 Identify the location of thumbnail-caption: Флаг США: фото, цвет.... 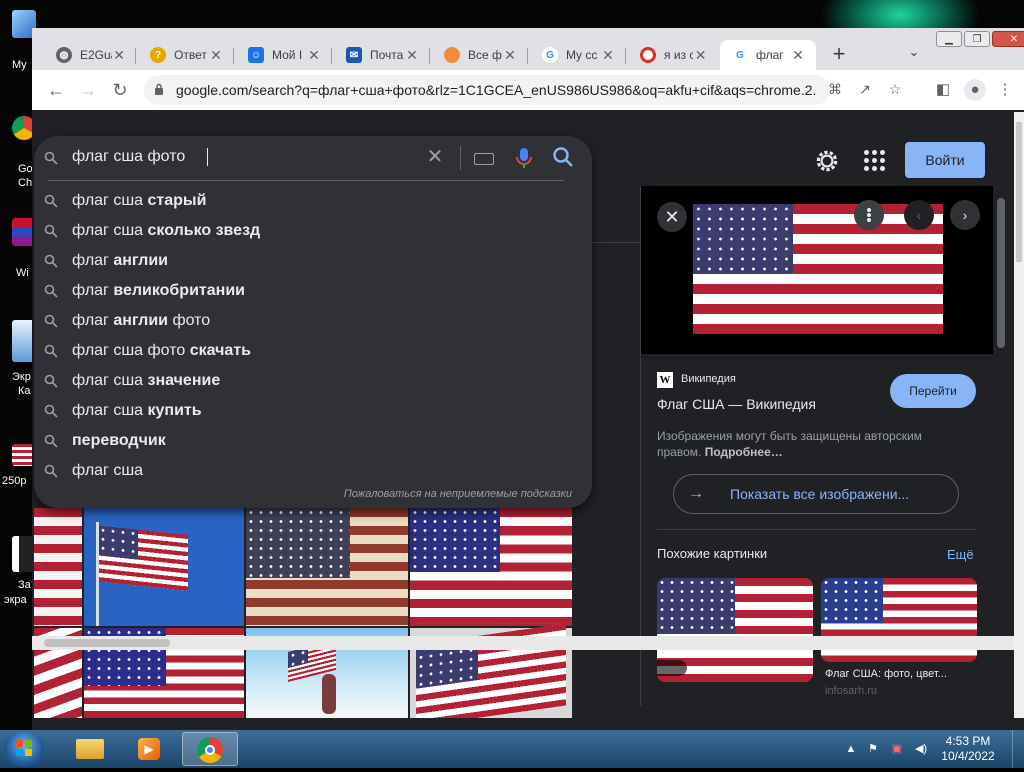
(886, 674).